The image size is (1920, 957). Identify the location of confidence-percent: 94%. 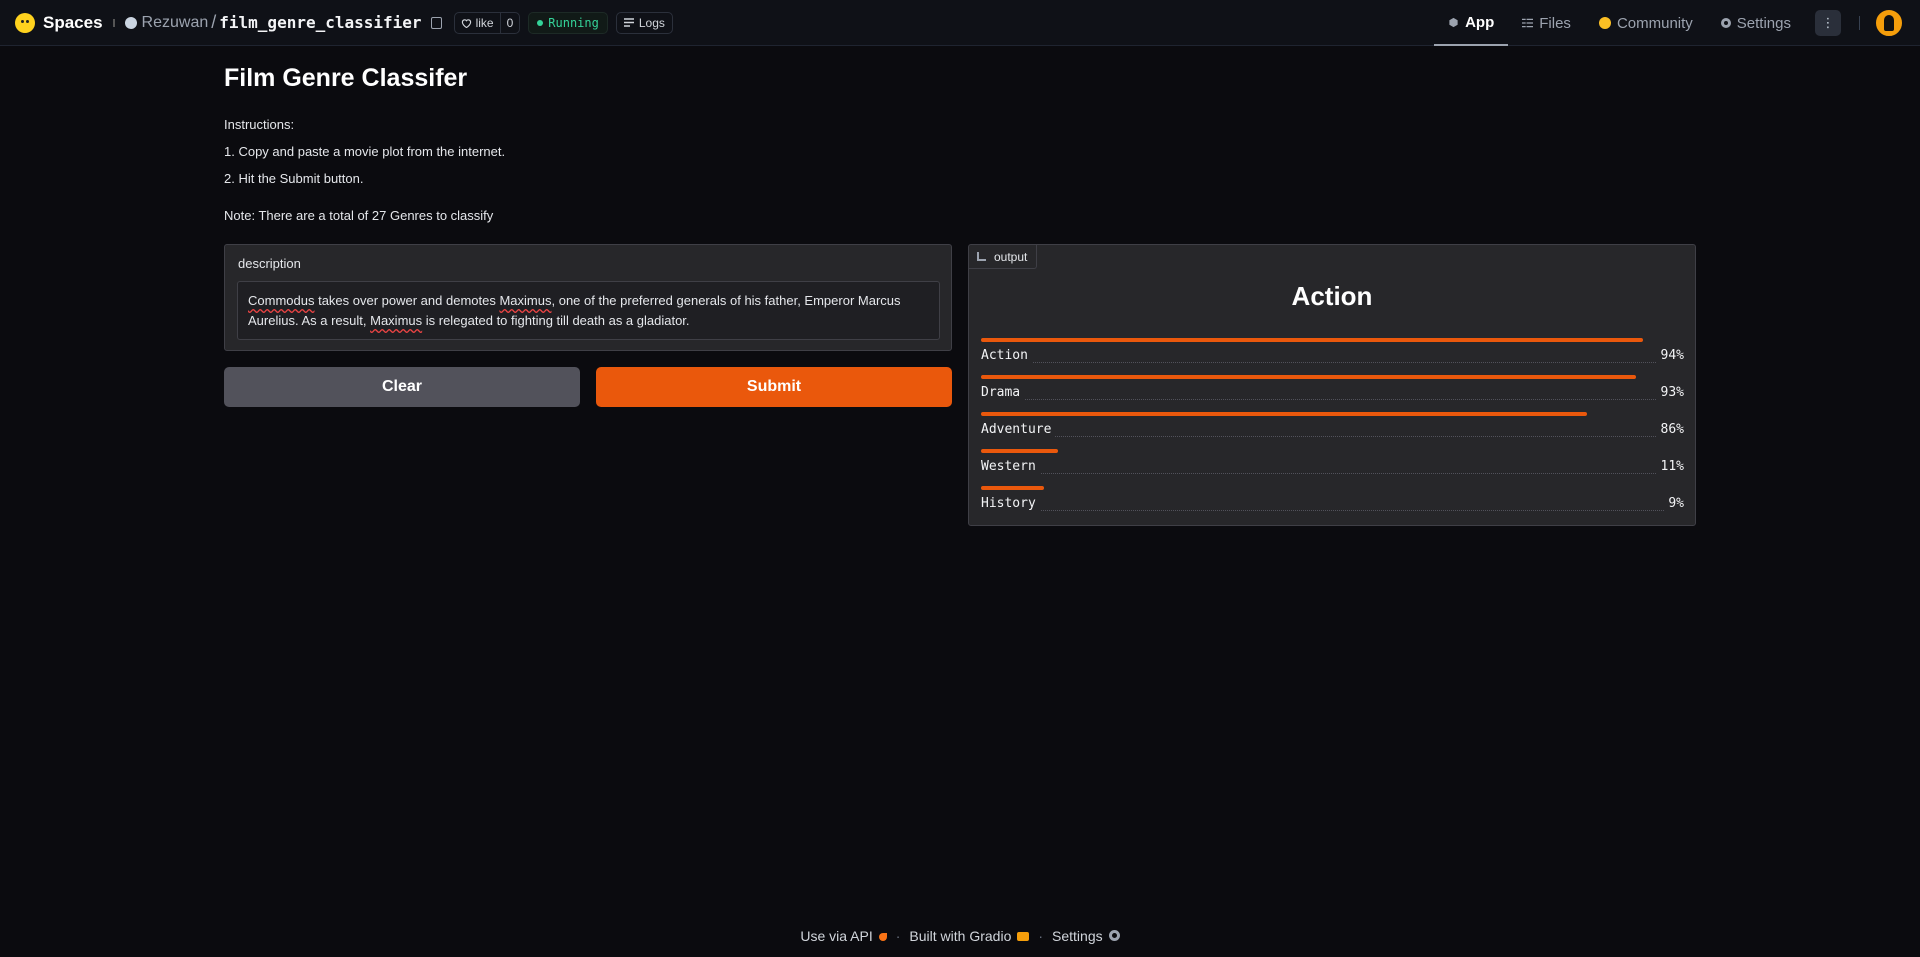
(1670, 355).